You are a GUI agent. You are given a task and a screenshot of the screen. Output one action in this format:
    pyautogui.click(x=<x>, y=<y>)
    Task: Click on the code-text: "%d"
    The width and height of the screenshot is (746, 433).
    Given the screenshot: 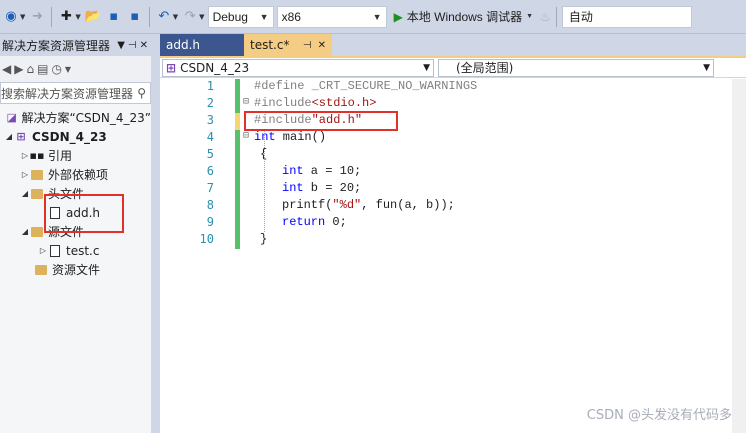 What is the action you would take?
    pyautogui.click(x=347, y=205)
    